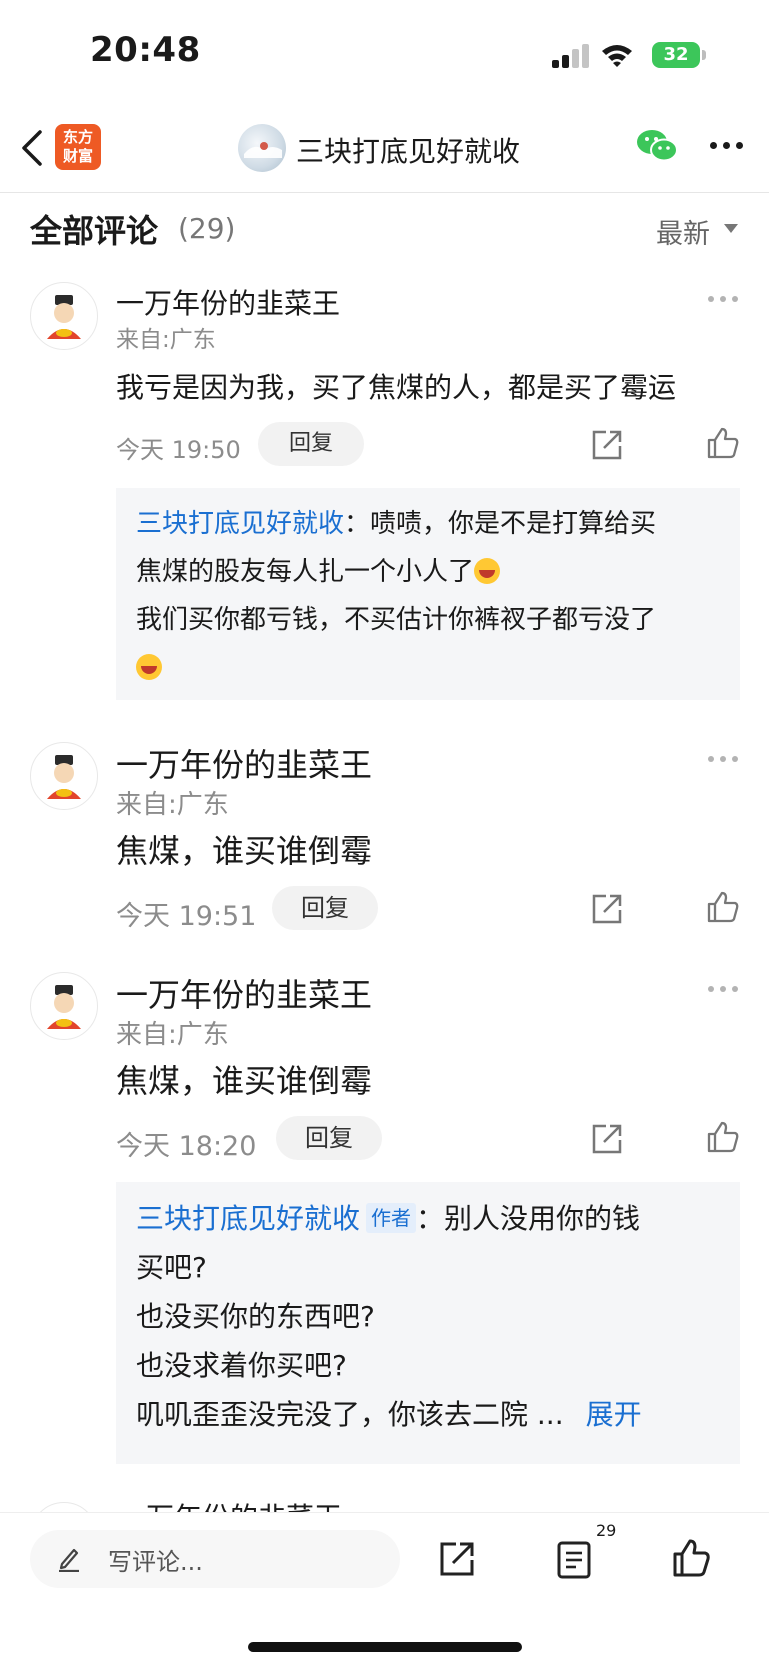 The image size is (769, 1666). I want to click on eastmoney-logo: 东方 财富, so click(78, 147).